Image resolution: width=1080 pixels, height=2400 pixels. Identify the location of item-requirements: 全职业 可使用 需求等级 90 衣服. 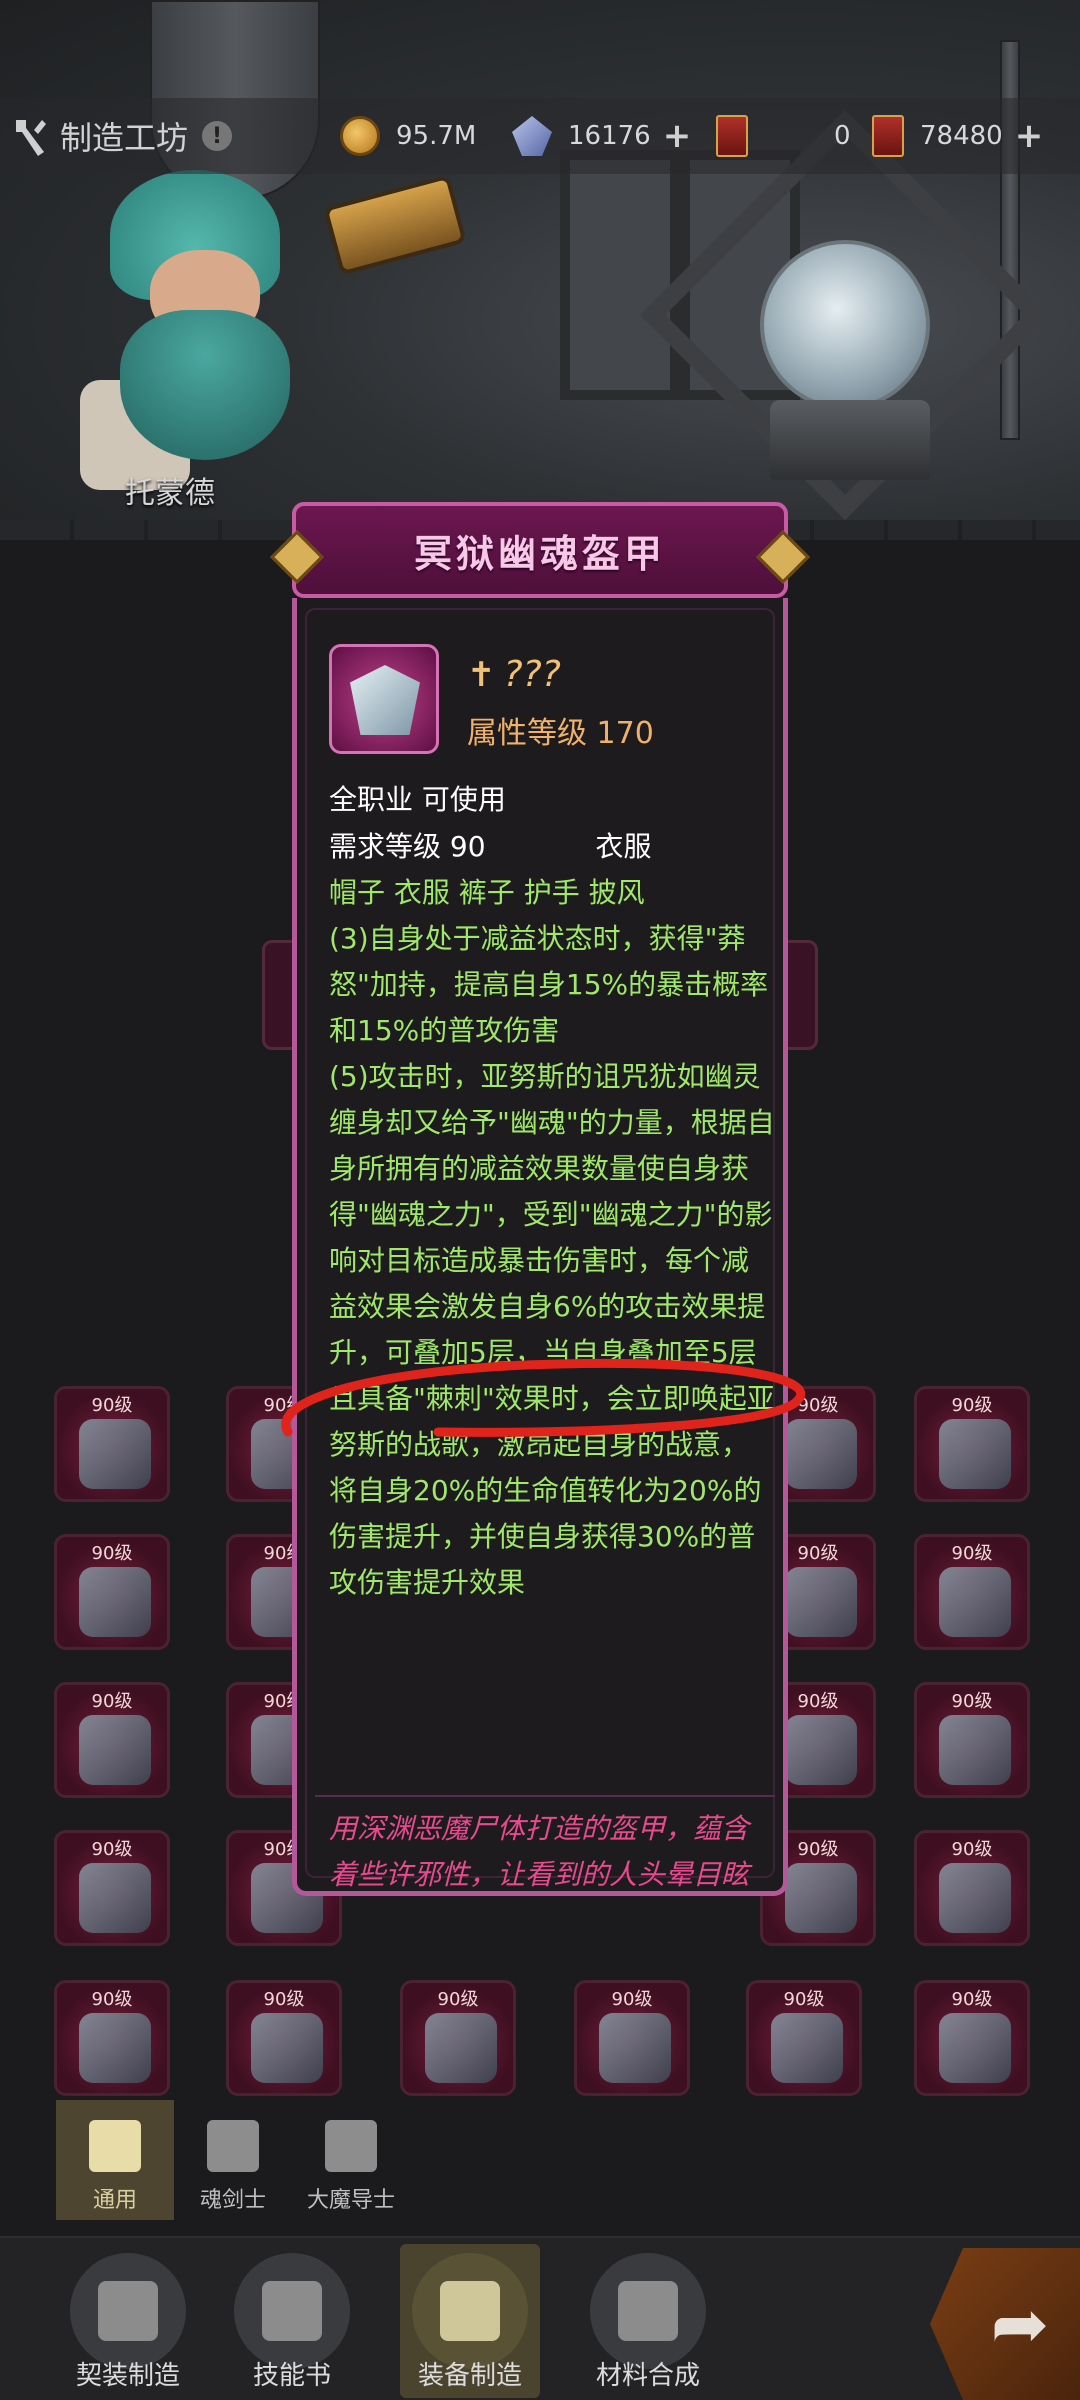
(549, 823).